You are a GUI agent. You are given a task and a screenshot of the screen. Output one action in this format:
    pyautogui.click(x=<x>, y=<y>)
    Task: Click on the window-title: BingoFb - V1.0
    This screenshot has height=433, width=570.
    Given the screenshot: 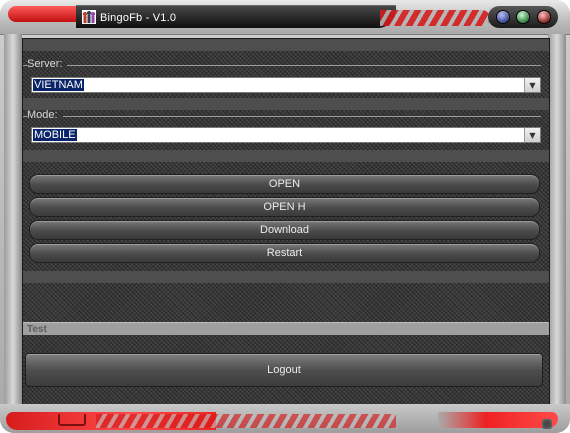 What is the action you would take?
    pyautogui.click(x=138, y=18)
    